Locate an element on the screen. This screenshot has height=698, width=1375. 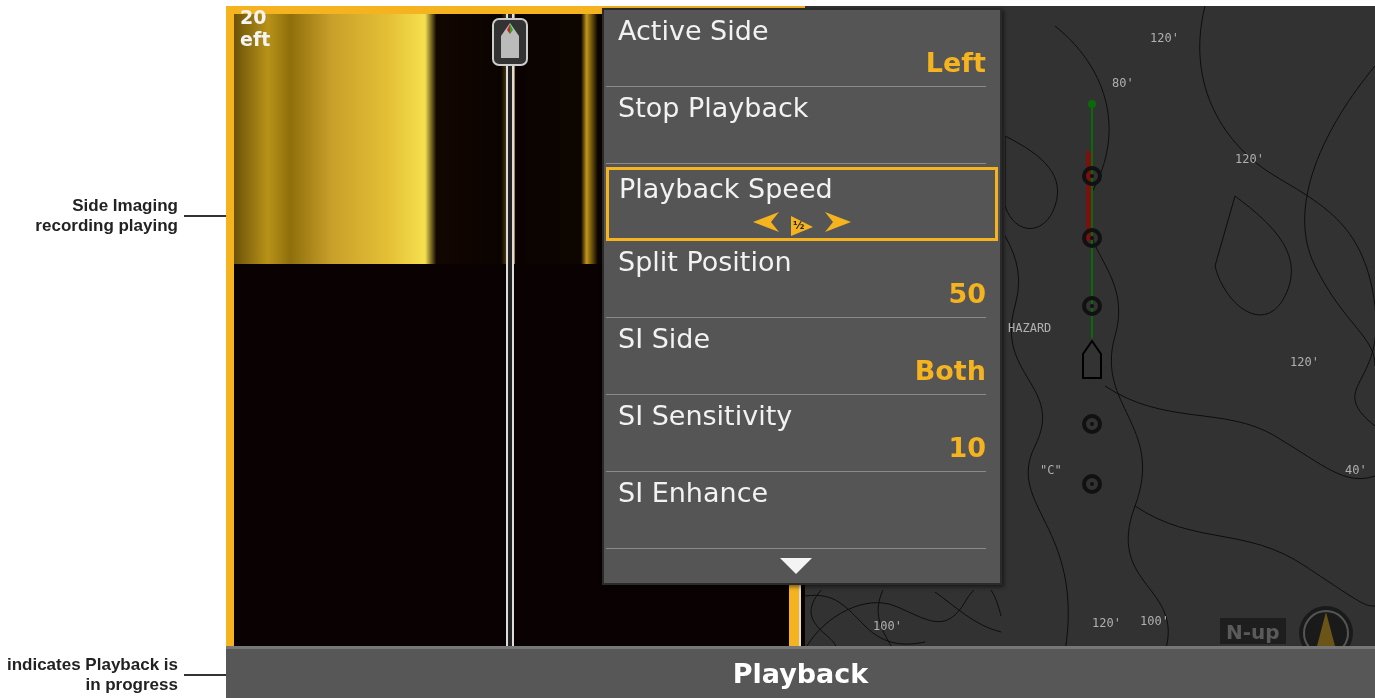
menu-item-label: Split Position is located at coordinates (705, 262).